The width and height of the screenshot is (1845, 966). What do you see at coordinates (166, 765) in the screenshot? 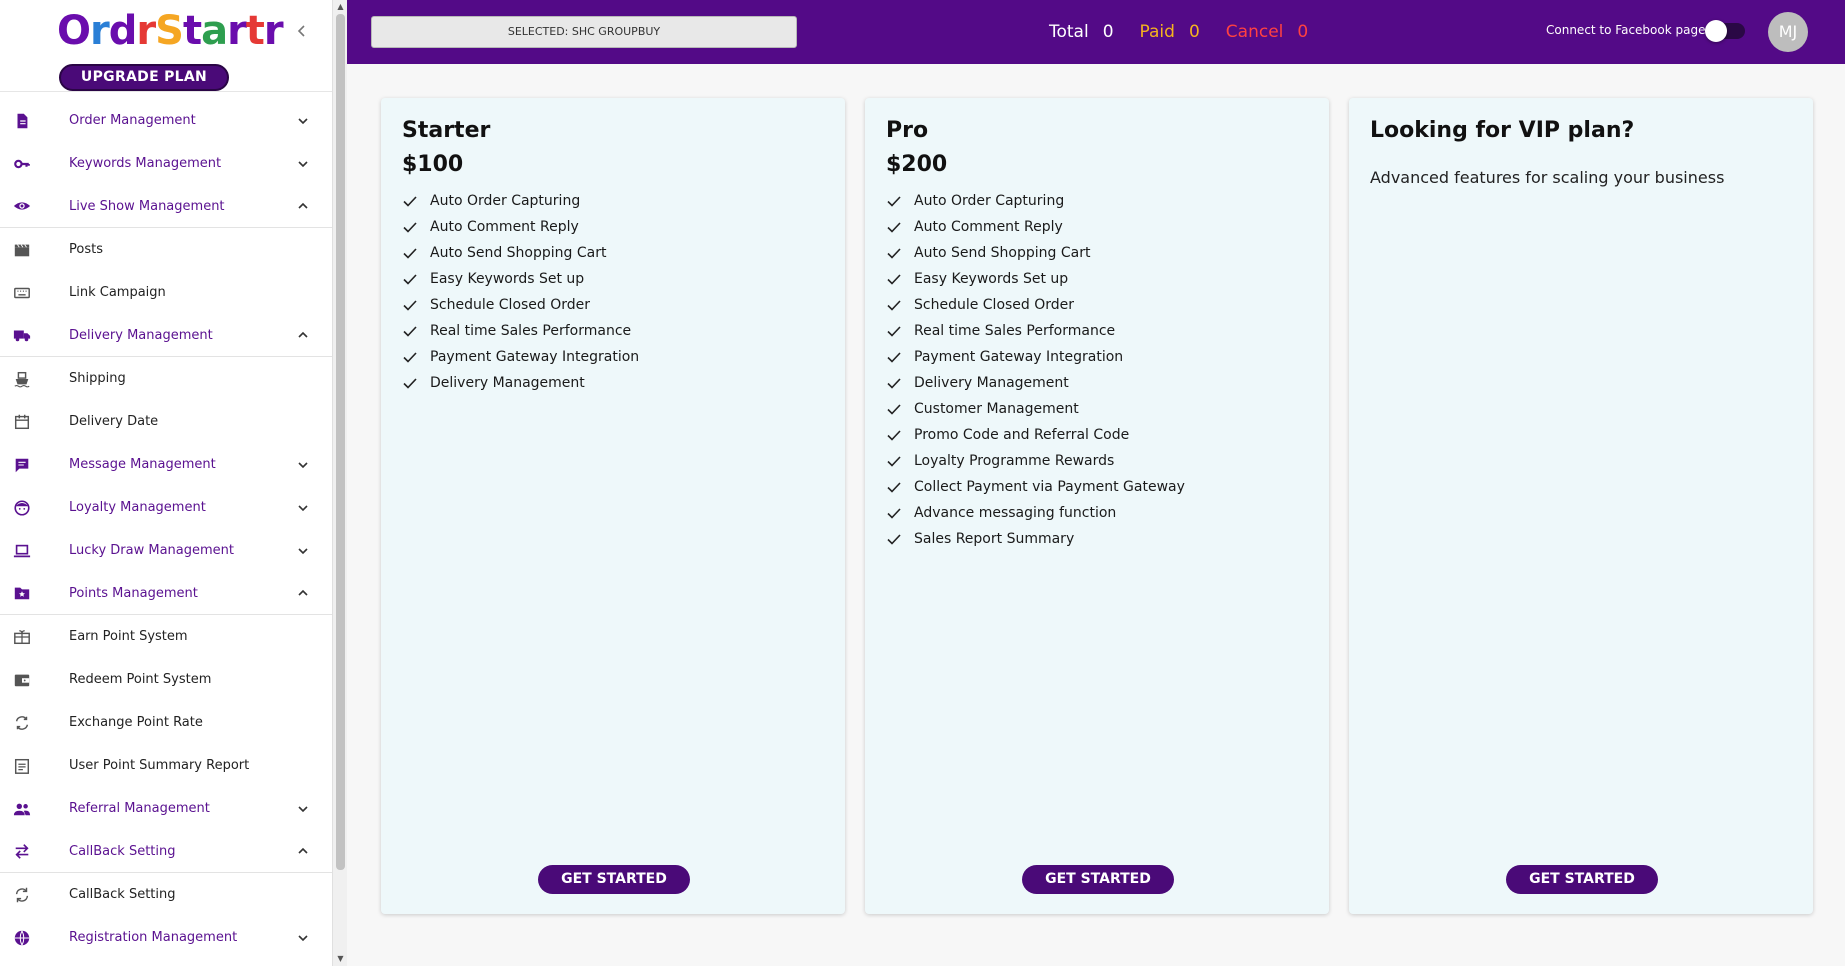
I see `sidebar-item-user-point-summary-report: User Point Summary Report` at bounding box center [166, 765].